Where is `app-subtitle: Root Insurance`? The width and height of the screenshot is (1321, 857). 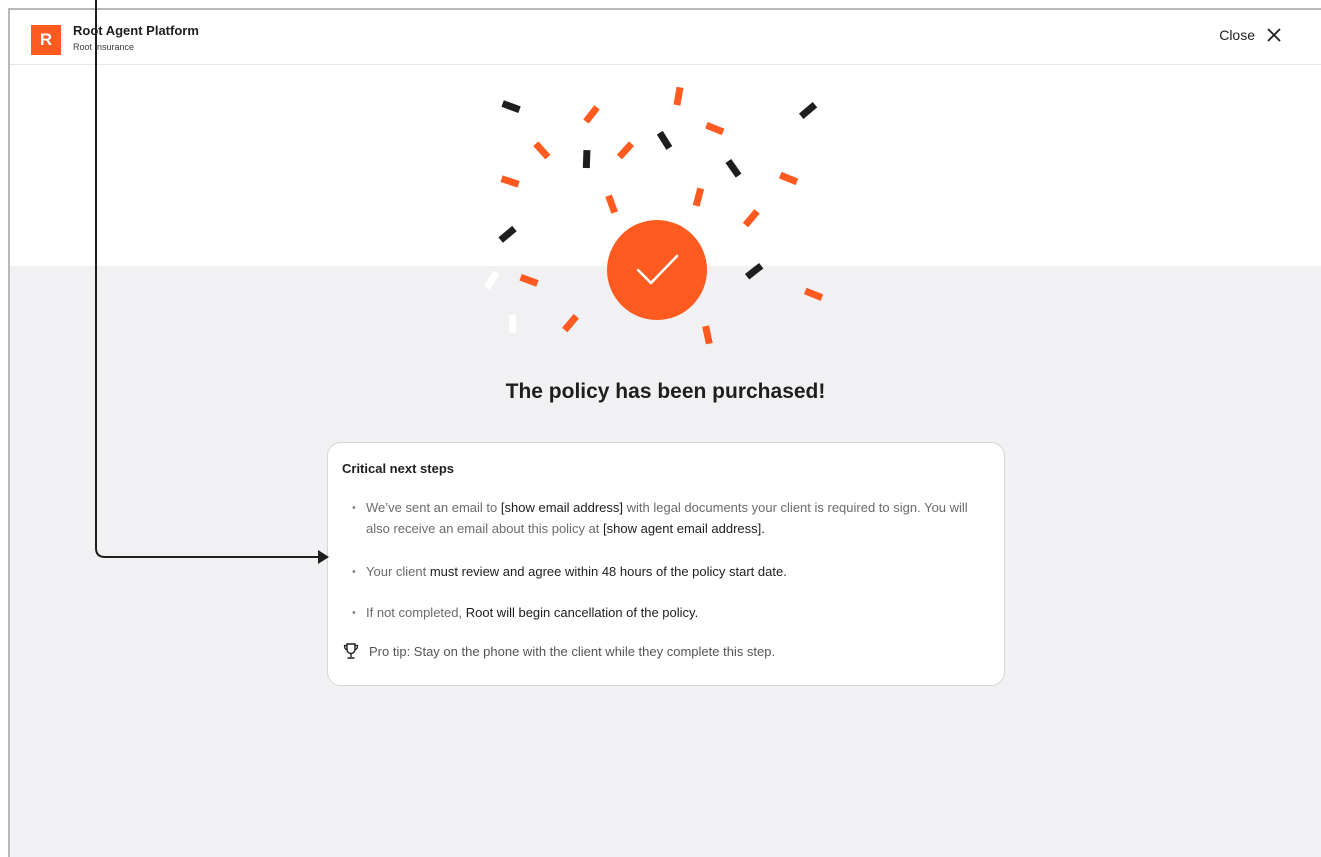 app-subtitle: Root Insurance is located at coordinates (104, 47).